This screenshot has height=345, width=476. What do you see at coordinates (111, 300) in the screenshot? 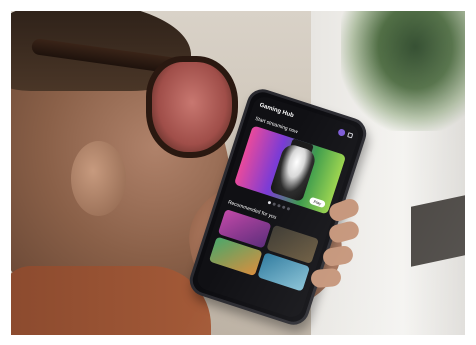
I see `person-shirt` at bounding box center [111, 300].